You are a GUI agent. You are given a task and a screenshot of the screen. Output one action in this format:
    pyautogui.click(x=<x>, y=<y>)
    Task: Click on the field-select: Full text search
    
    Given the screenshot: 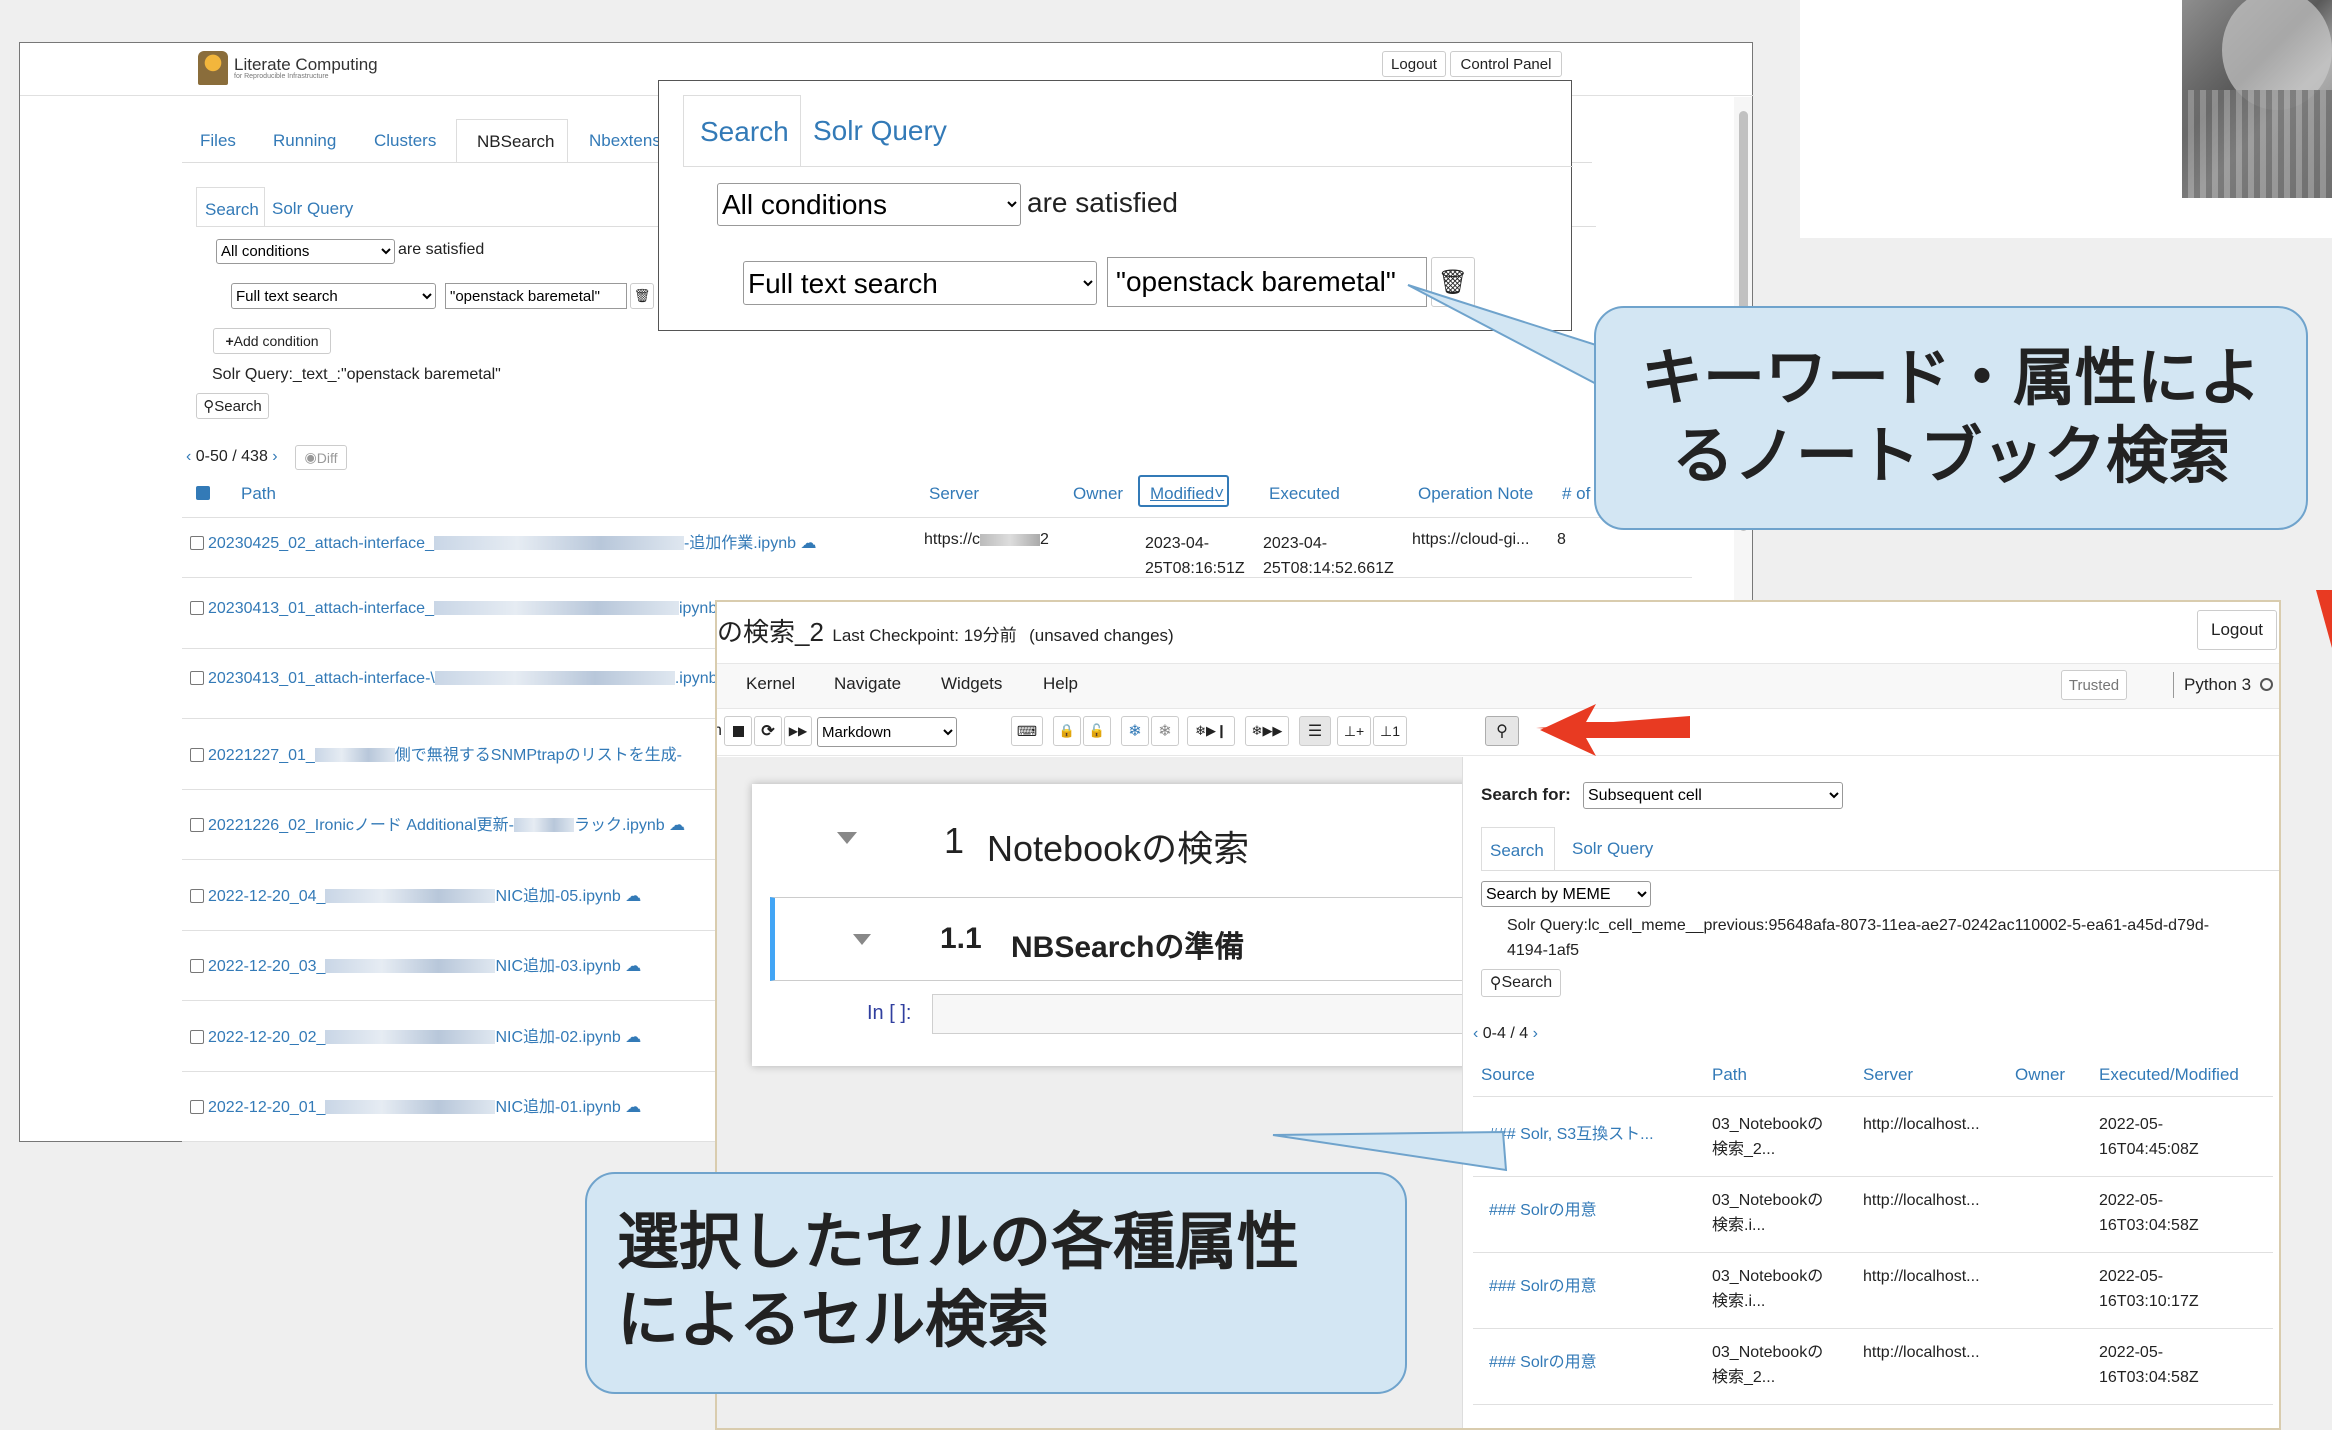 What is the action you would take?
    pyautogui.click(x=333, y=296)
    